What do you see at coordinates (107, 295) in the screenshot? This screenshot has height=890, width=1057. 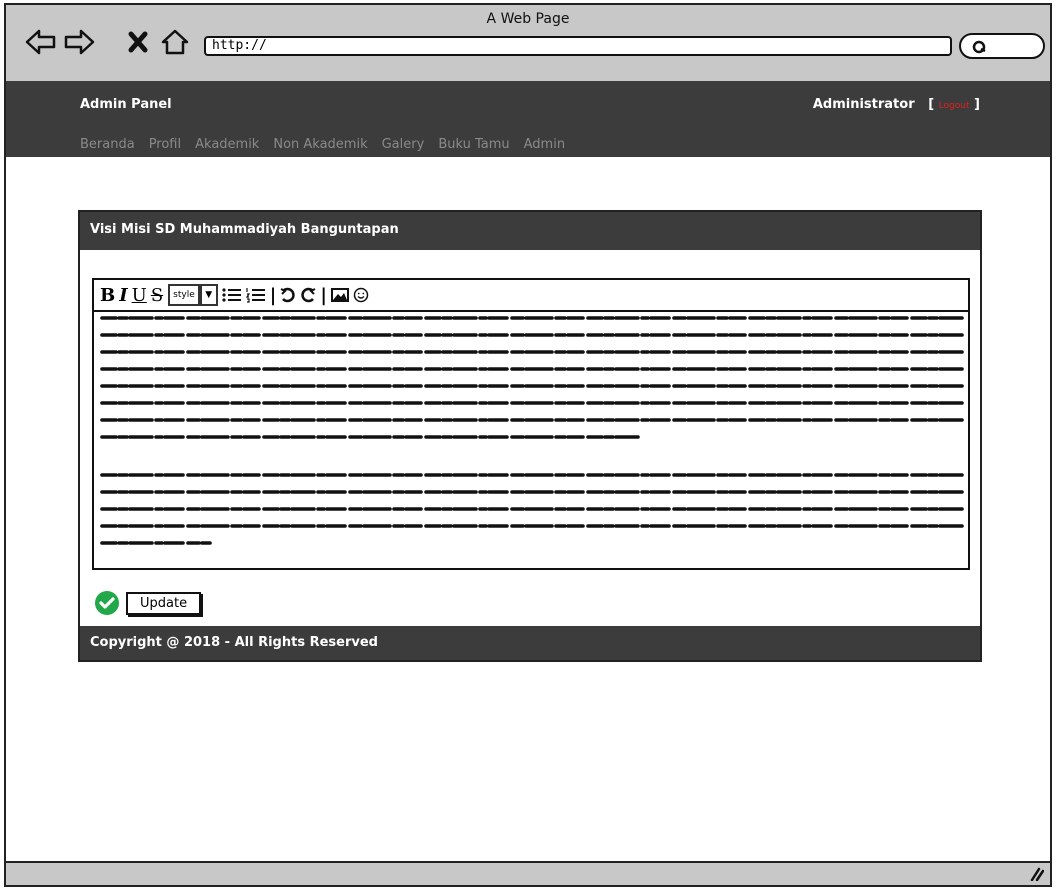 I see `bold-button: B` at bounding box center [107, 295].